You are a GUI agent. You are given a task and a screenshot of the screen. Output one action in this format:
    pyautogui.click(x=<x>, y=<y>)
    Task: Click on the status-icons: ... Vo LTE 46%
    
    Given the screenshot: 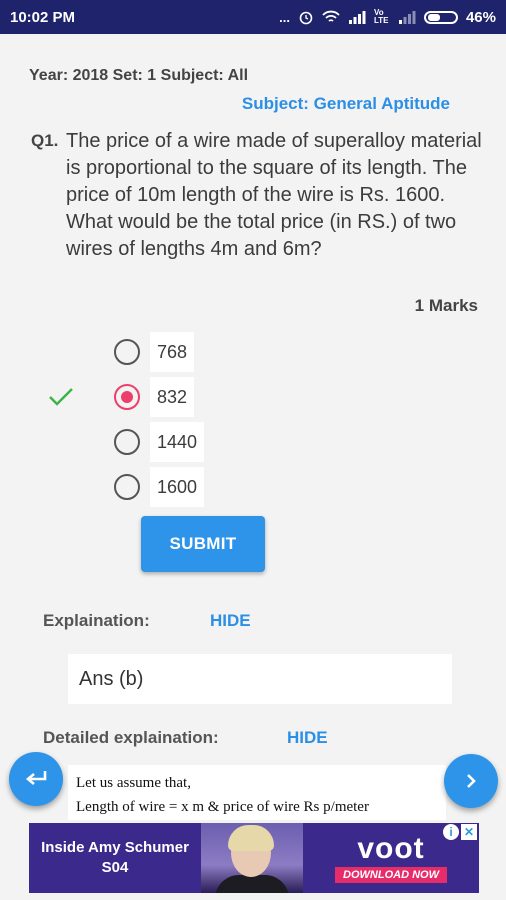 What is the action you would take?
    pyautogui.click(x=387, y=17)
    